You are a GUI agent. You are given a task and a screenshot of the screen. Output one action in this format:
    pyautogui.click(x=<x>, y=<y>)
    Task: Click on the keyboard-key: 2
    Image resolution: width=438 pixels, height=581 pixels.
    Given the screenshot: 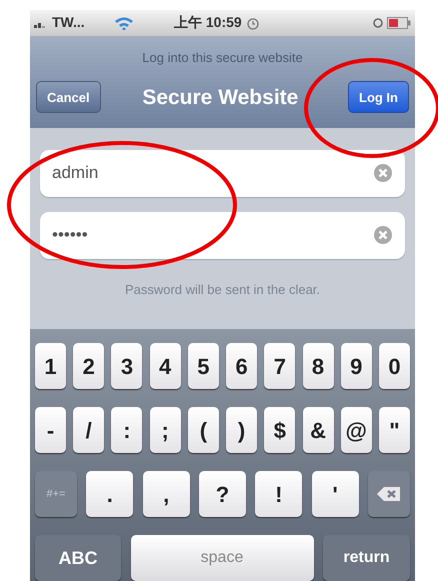 What is the action you would take?
    pyautogui.click(x=88, y=366)
    